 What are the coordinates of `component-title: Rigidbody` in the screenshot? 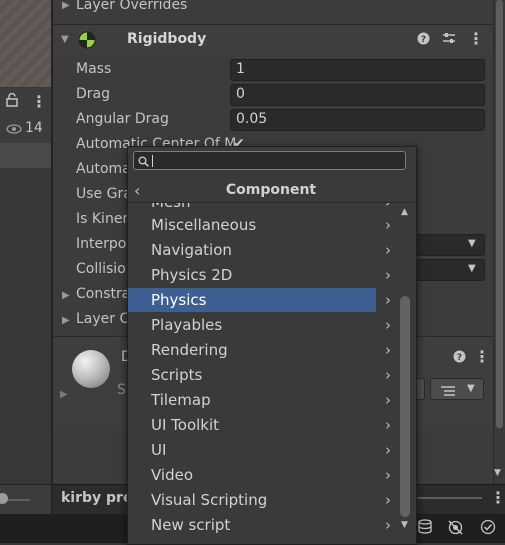 It's located at (167, 39).